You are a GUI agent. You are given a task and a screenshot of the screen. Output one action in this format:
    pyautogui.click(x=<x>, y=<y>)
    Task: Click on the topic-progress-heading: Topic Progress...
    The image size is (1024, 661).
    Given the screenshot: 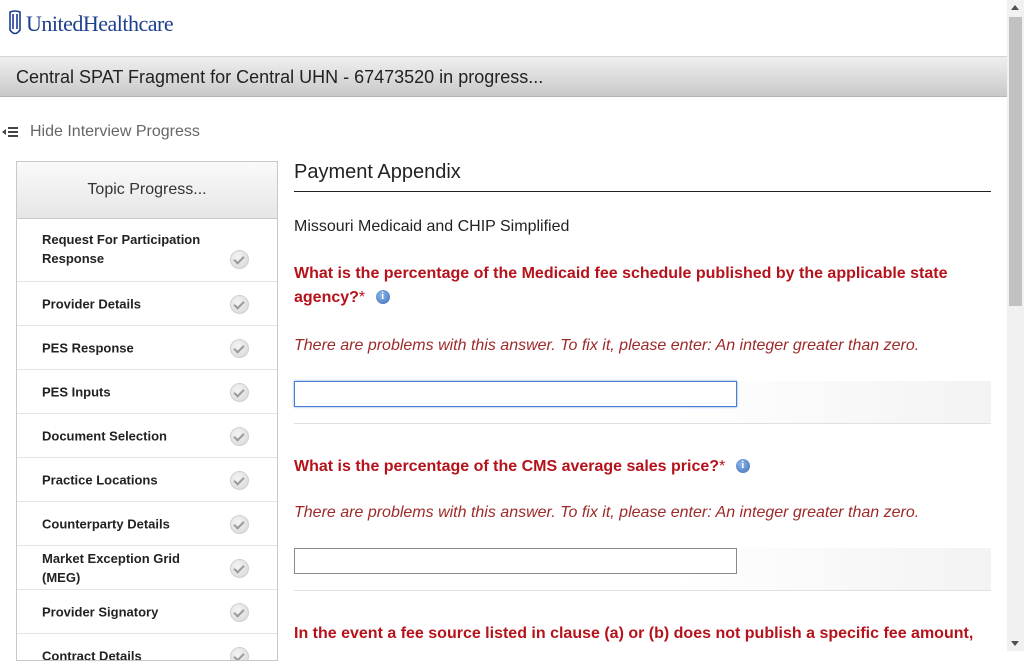 What is the action you would take?
    pyautogui.click(x=147, y=190)
    